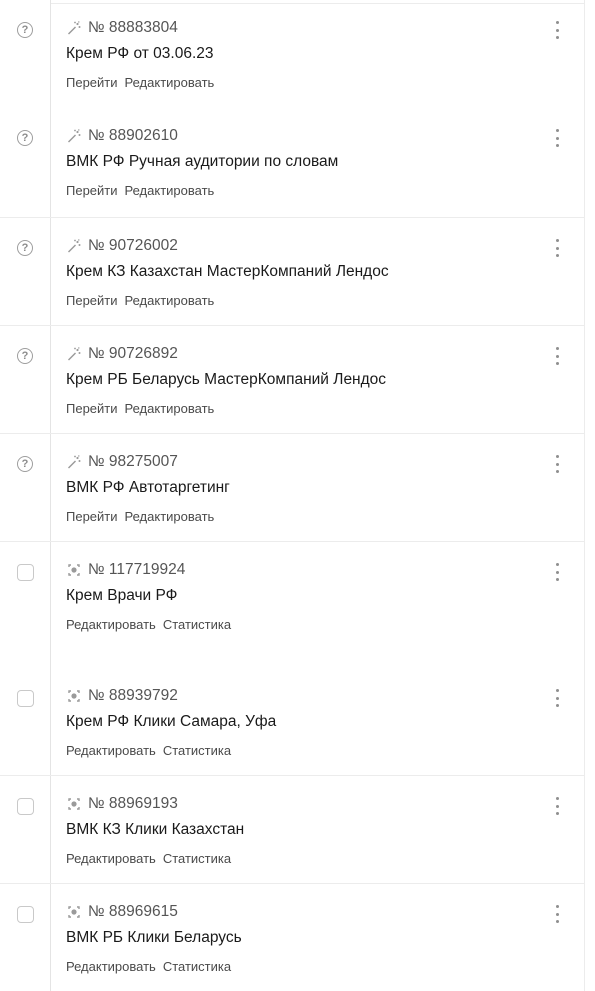  Describe the element at coordinates (226, 379) in the screenshot. I see `campaign-title: Крем РБ Беларусь МастерКомпаний Лендос` at that location.